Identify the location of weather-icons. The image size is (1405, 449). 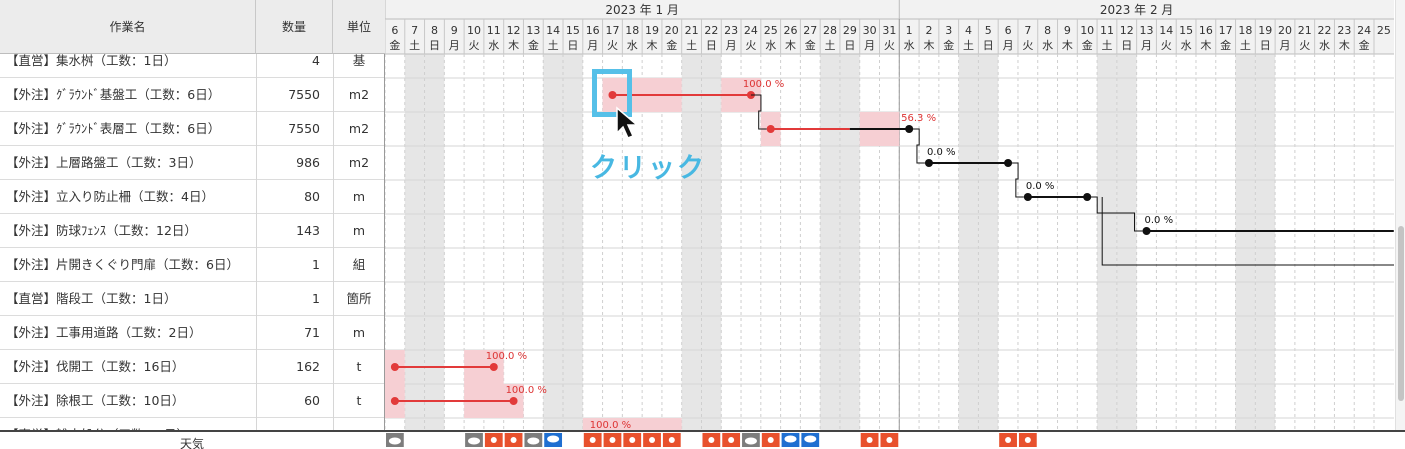
(711, 440).